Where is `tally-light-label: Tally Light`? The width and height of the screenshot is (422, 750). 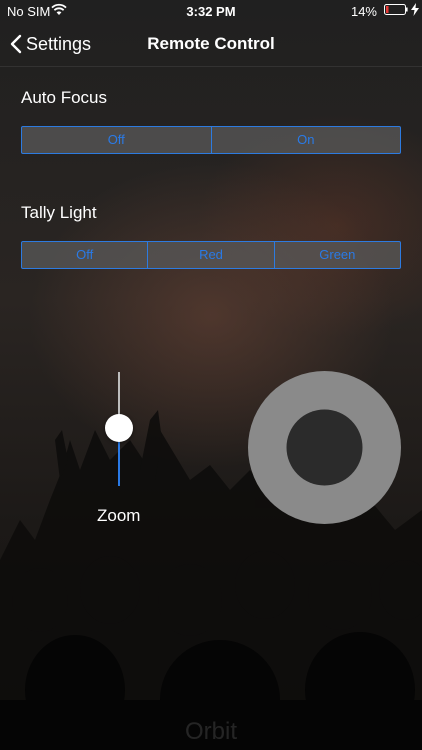
tally-light-label: Tally Light is located at coordinates (59, 212).